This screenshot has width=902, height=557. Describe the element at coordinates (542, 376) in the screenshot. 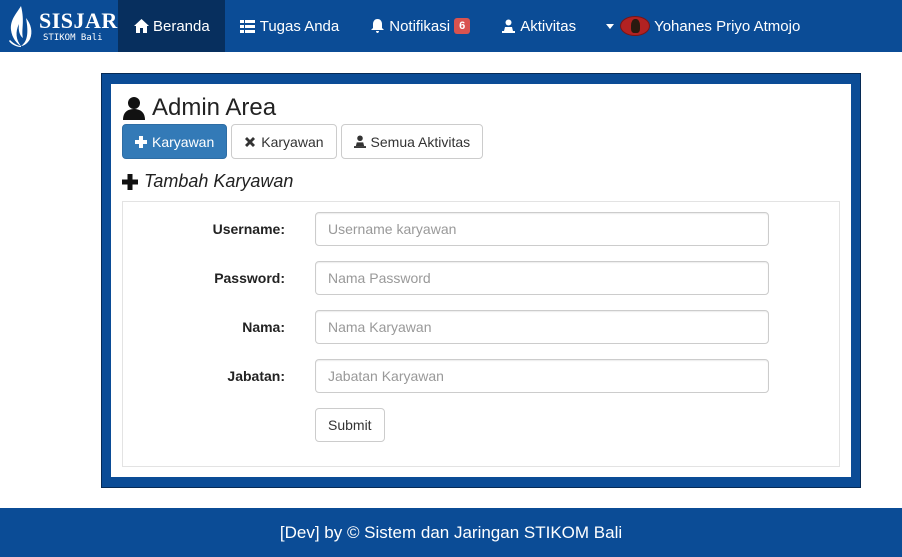

I see `jabatan-input` at that location.